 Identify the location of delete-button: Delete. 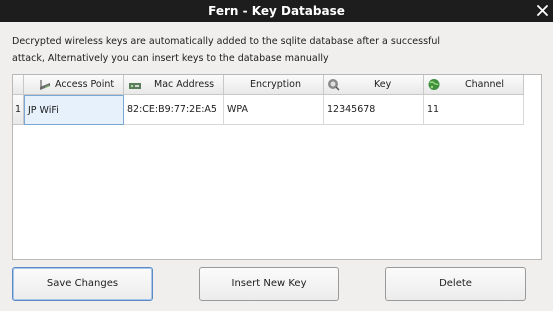
(455, 284).